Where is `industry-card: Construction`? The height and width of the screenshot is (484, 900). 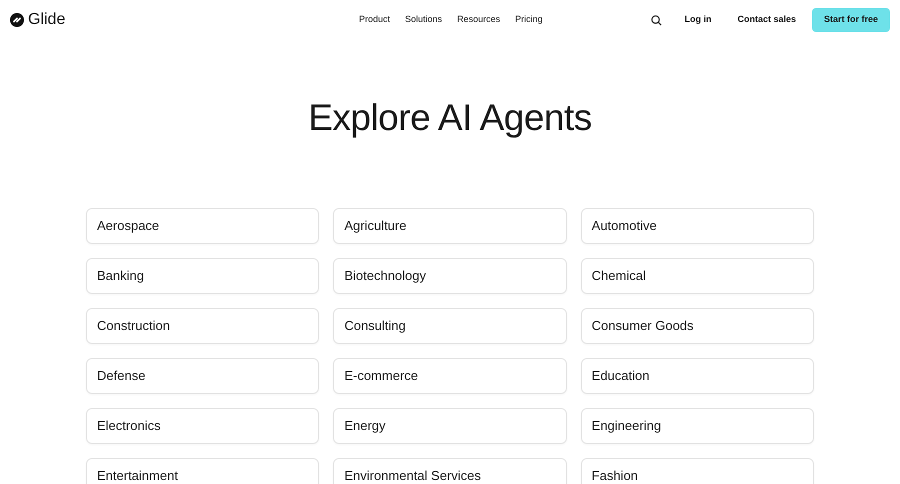
industry-card: Construction is located at coordinates (203, 326).